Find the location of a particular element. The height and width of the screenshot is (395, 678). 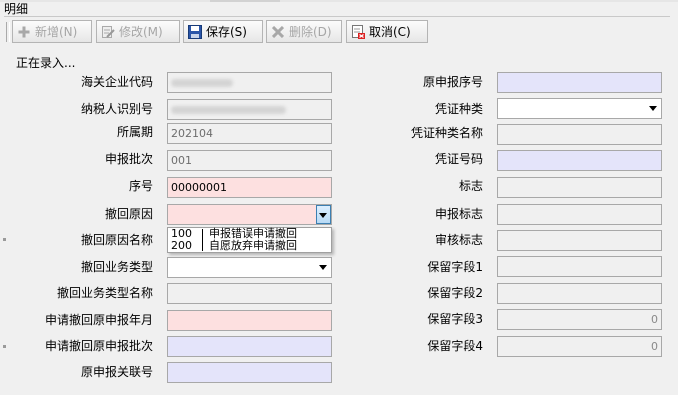

voucher-type-name-field is located at coordinates (579, 134).